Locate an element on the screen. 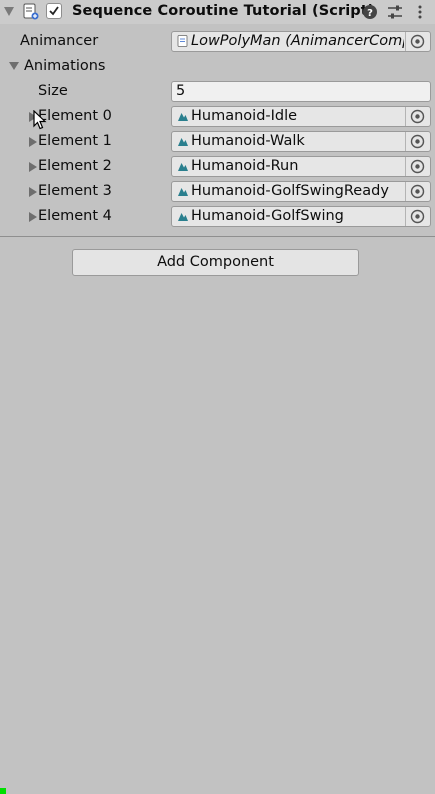  element-4-value: Humanoid-GolfSwing is located at coordinates (267, 216).